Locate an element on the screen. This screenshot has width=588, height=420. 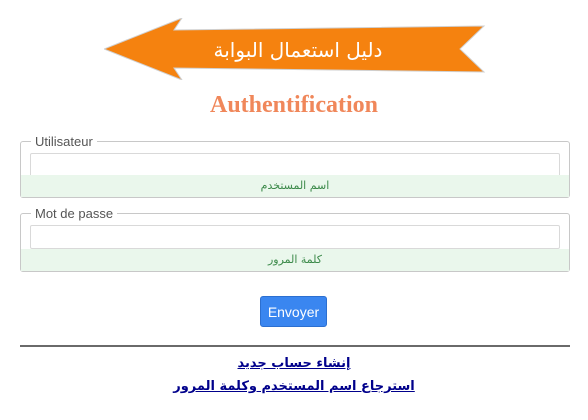
username-input is located at coordinates (295, 165).